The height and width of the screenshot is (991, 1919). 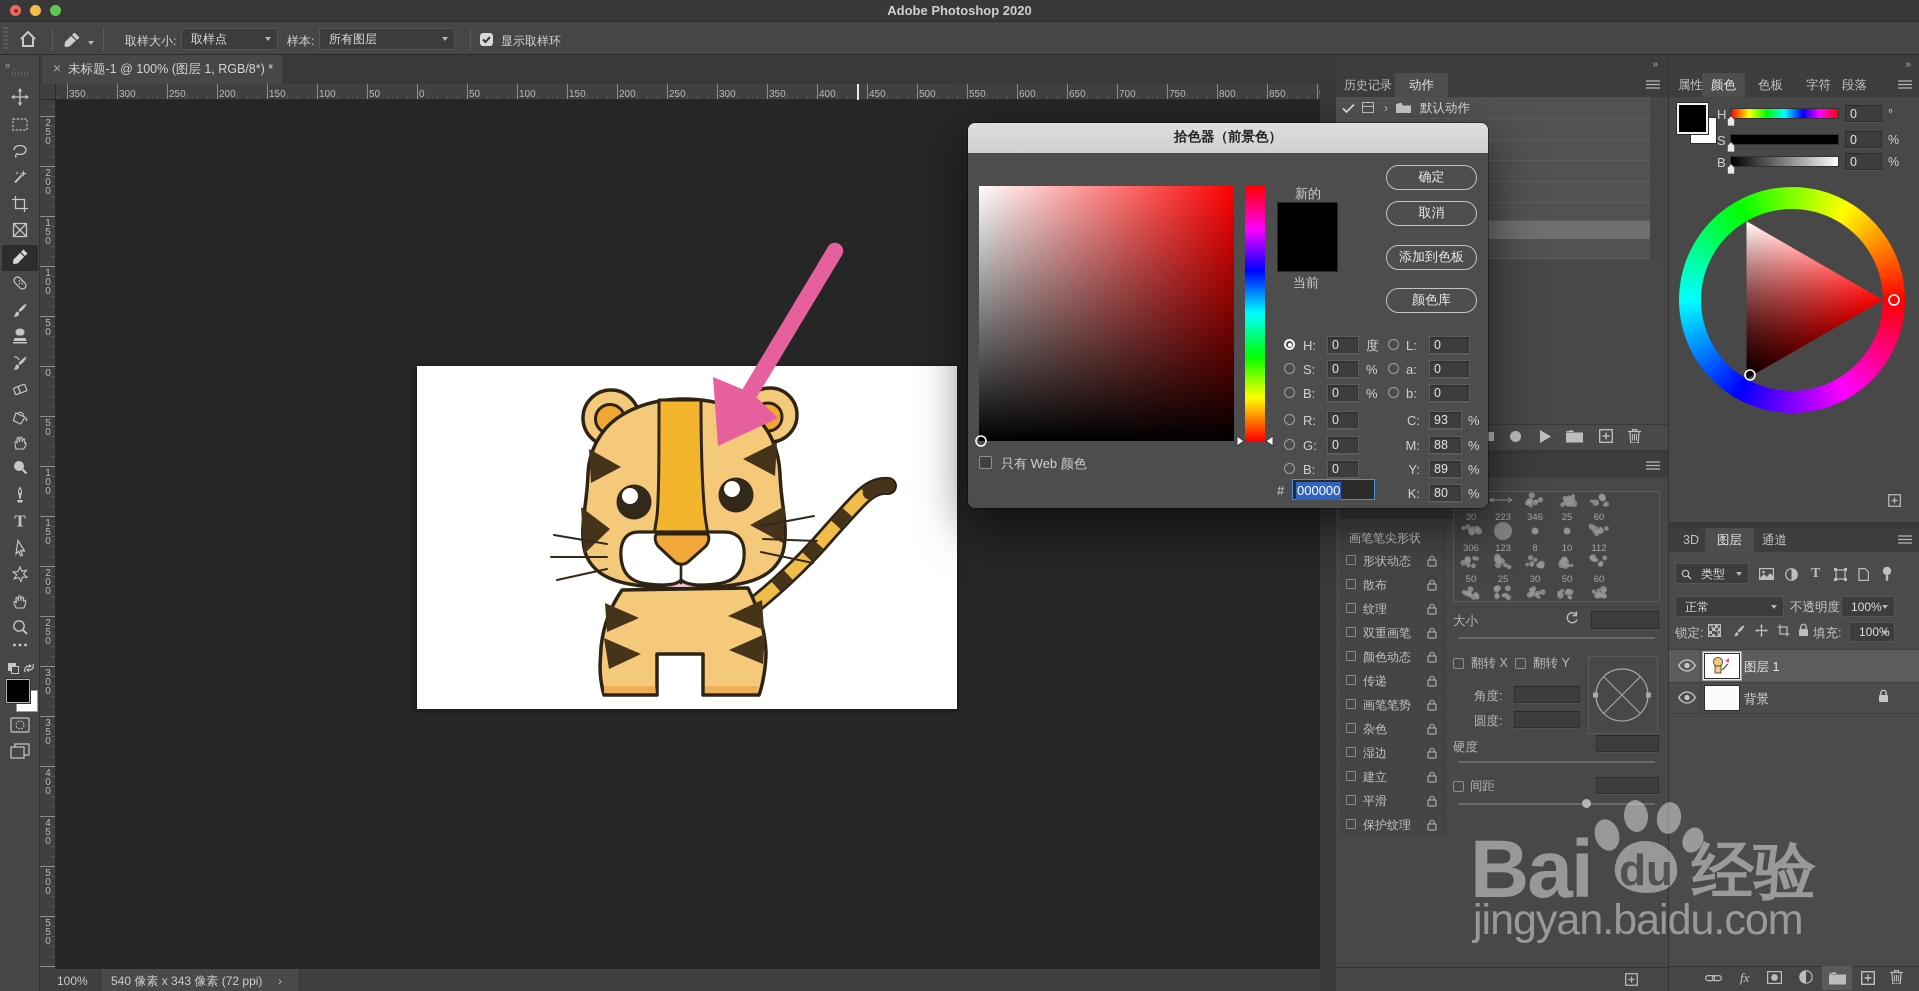 What do you see at coordinates (1534, 548) in the screenshot?
I see `svg-text: 8` at bounding box center [1534, 548].